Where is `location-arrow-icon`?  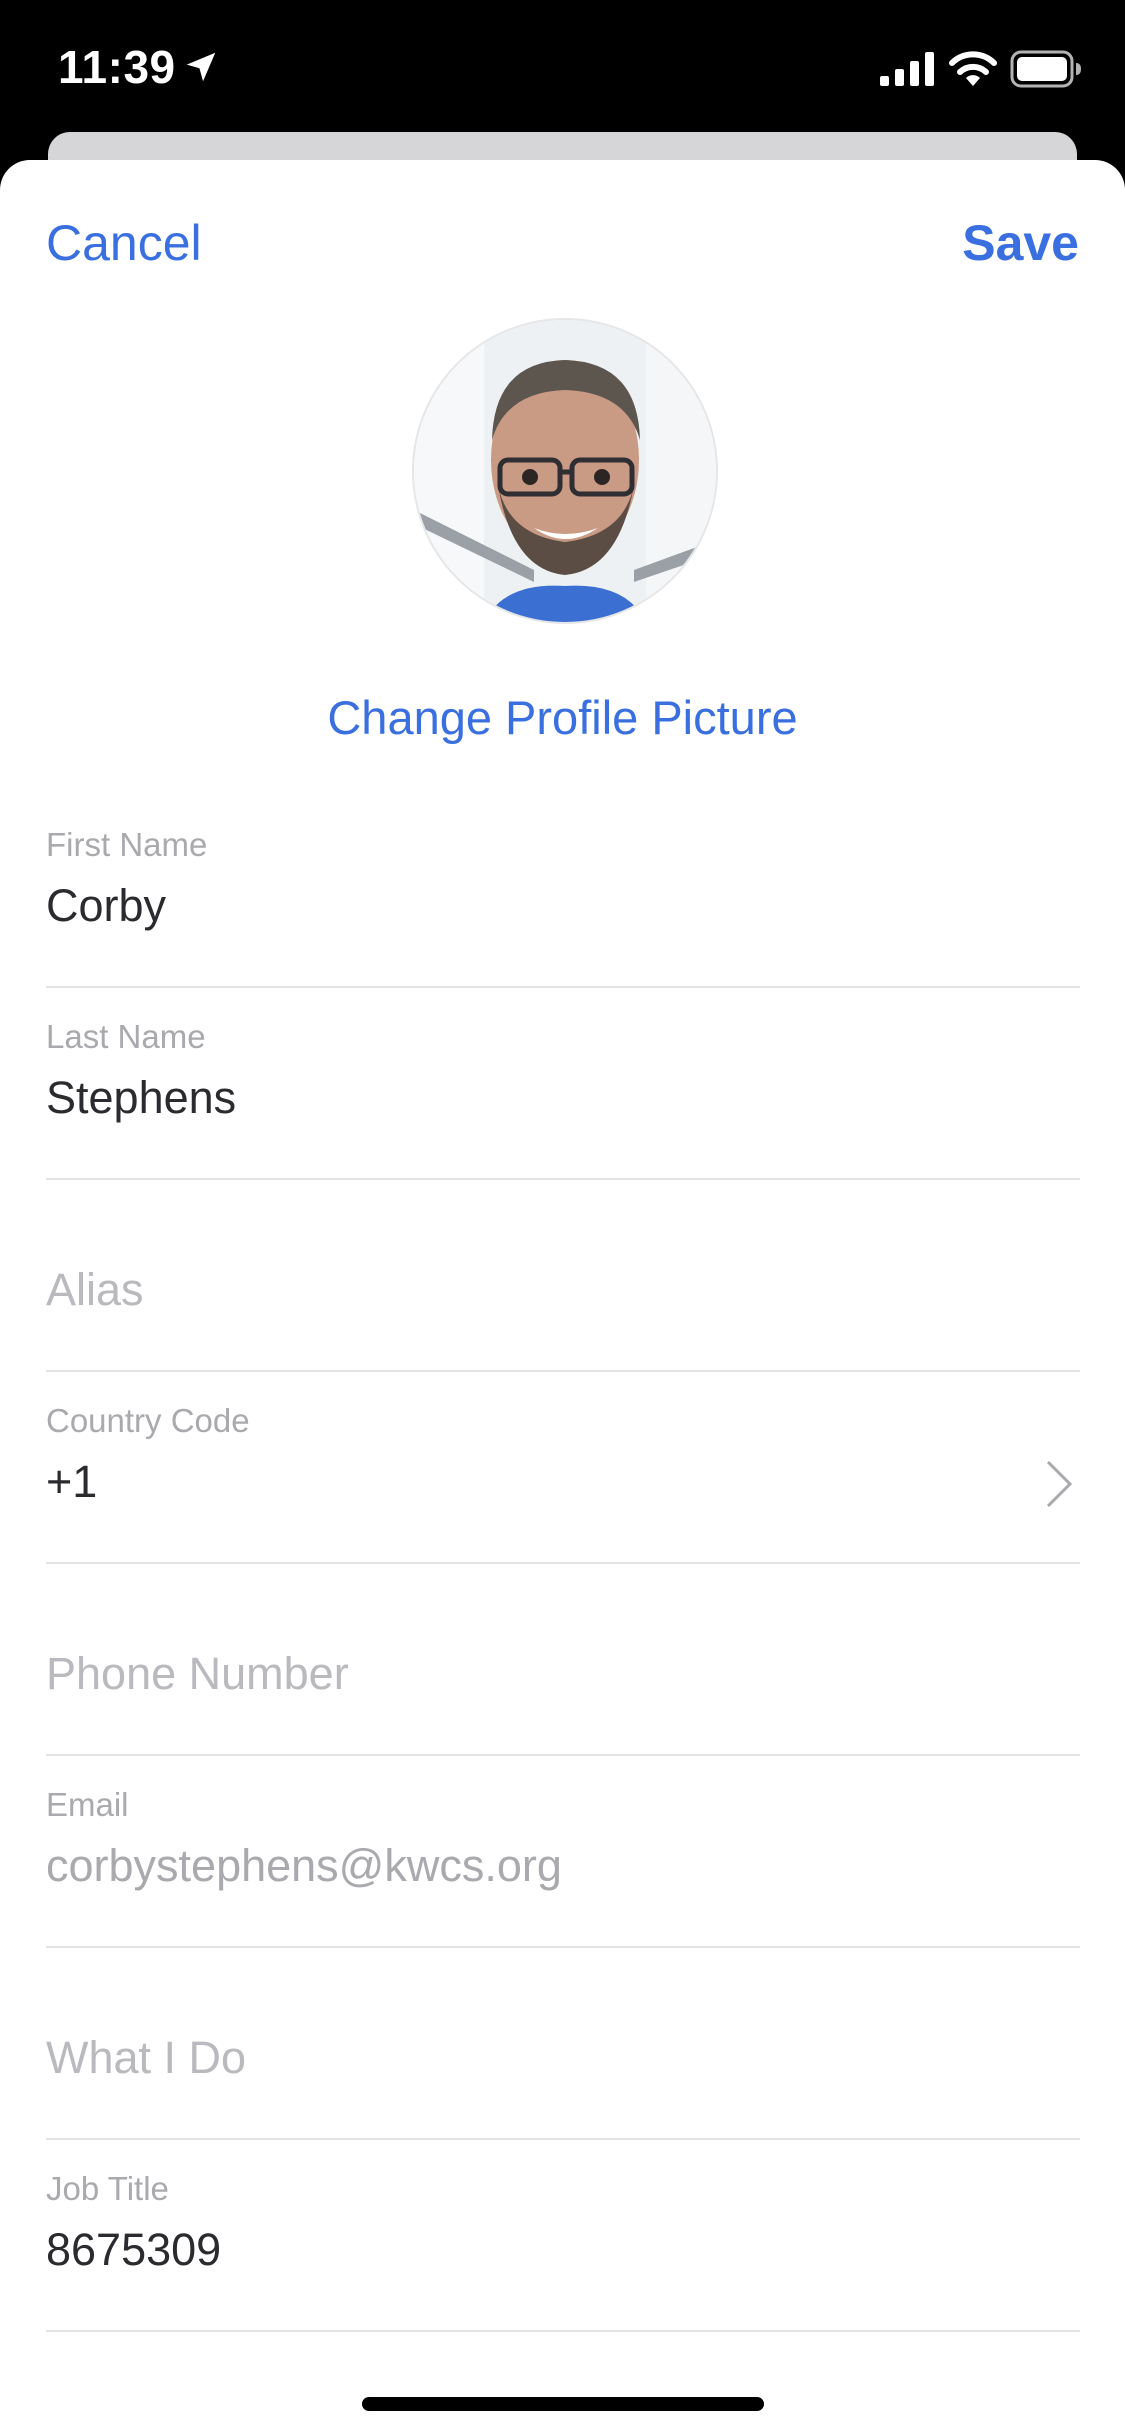
location-arrow-icon is located at coordinates (201, 67).